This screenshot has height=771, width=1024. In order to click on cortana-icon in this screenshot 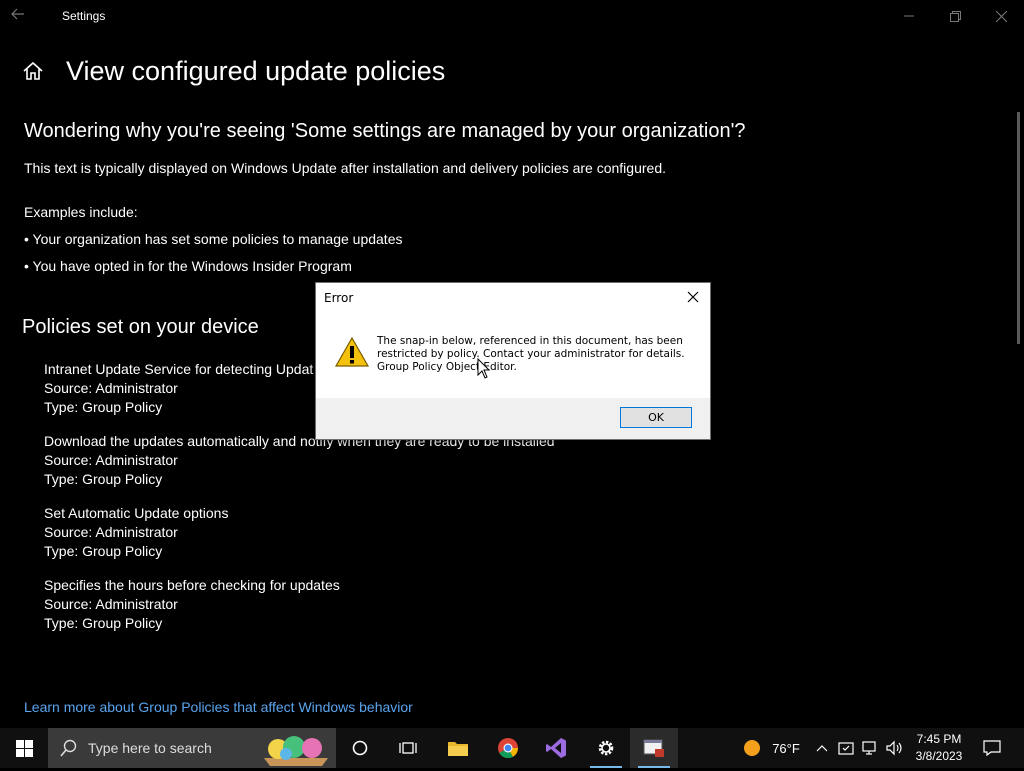, I will do `click(360, 748)`.